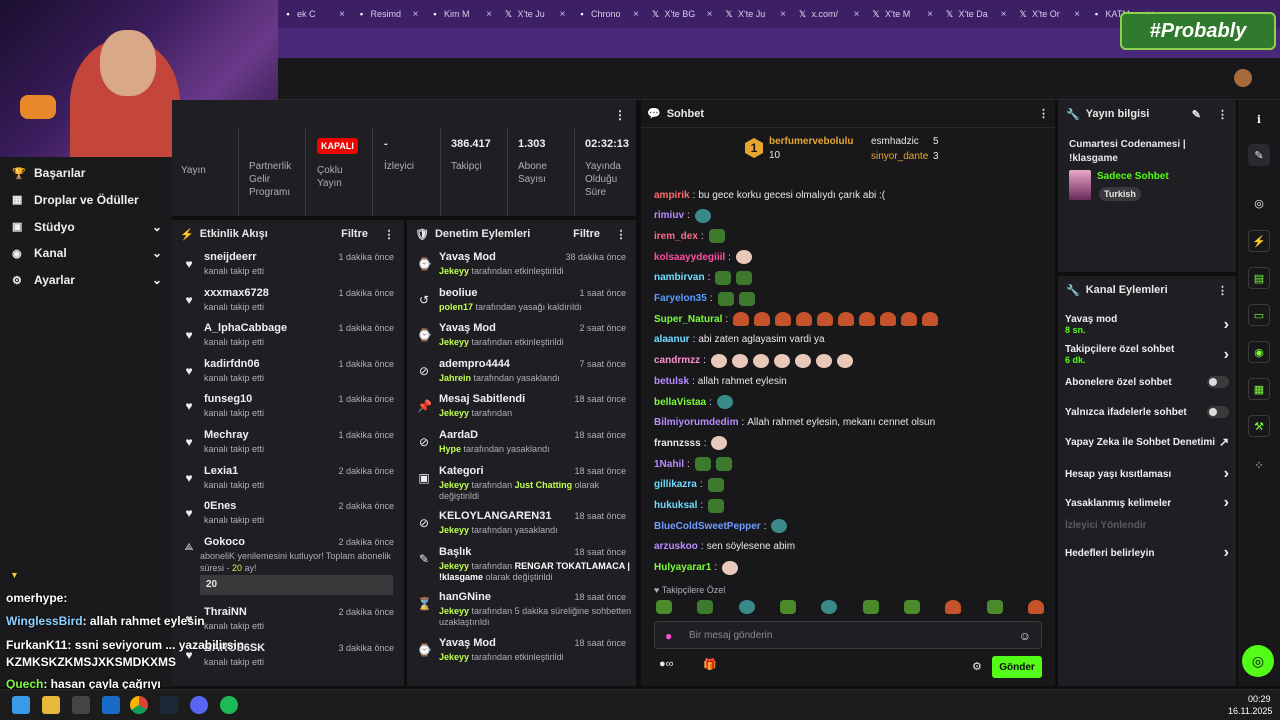  Describe the element at coordinates (224, 542) in the screenshot. I see `activity-username: Gokoco` at that location.